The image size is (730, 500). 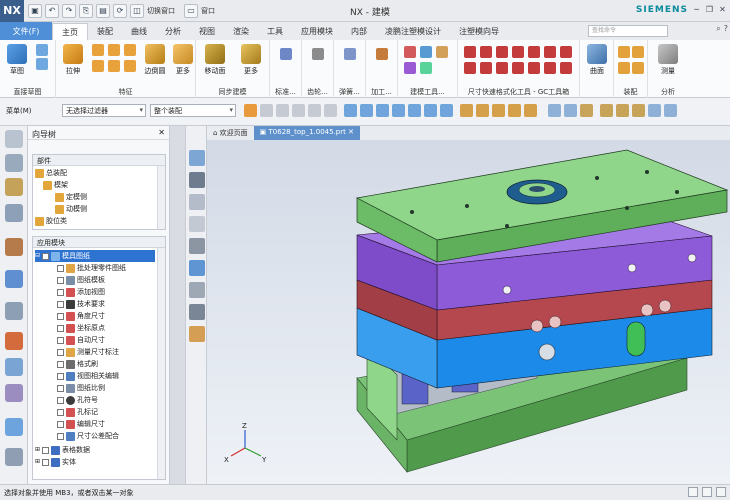 What do you see at coordinates (197, 334) in the screenshot?
I see `color-icon` at bounding box center [197, 334].